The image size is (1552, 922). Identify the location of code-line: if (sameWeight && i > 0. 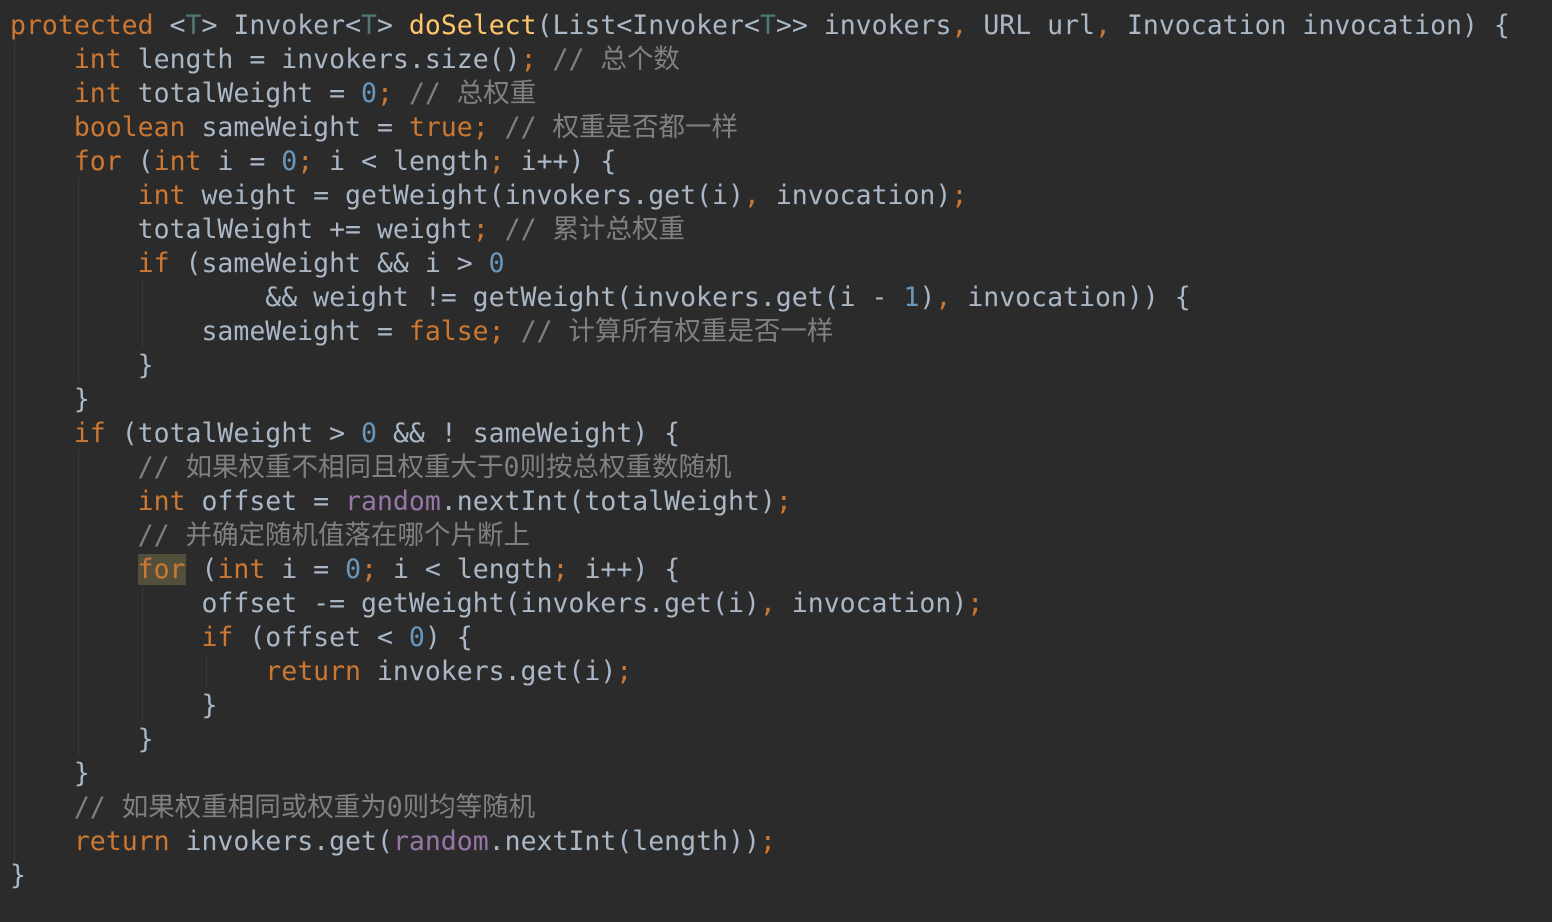
(760, 264).